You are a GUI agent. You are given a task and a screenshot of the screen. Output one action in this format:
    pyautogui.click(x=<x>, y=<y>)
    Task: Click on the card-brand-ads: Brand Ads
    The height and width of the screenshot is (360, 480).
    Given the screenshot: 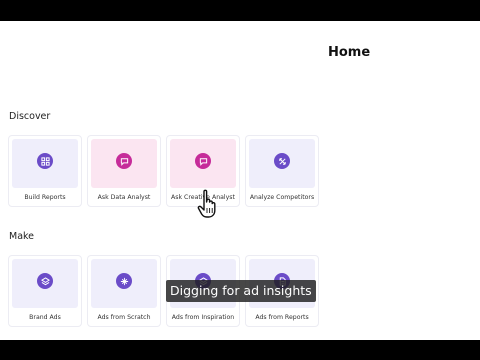 What is the action you would take?
    pyautogui.click(x=45, y=291)
    